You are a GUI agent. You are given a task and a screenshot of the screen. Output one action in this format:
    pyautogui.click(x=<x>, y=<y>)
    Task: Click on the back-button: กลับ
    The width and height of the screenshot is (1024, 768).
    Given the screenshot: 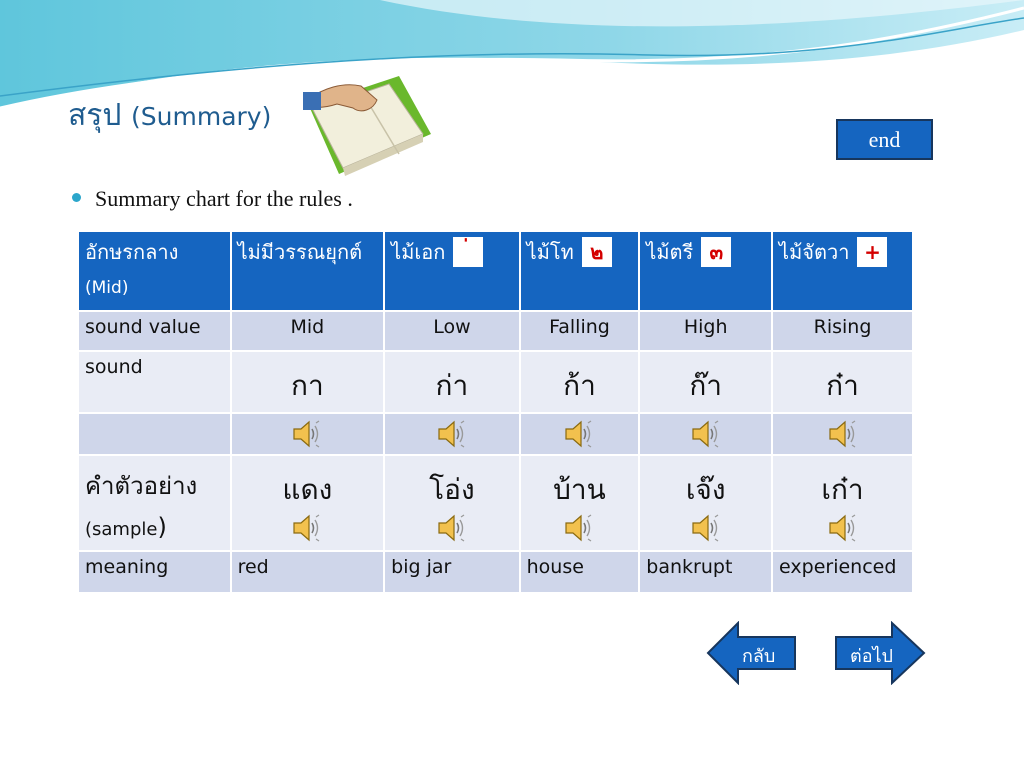 What is the action you would take?
    pyautogui.click(x=752, y=653)
    